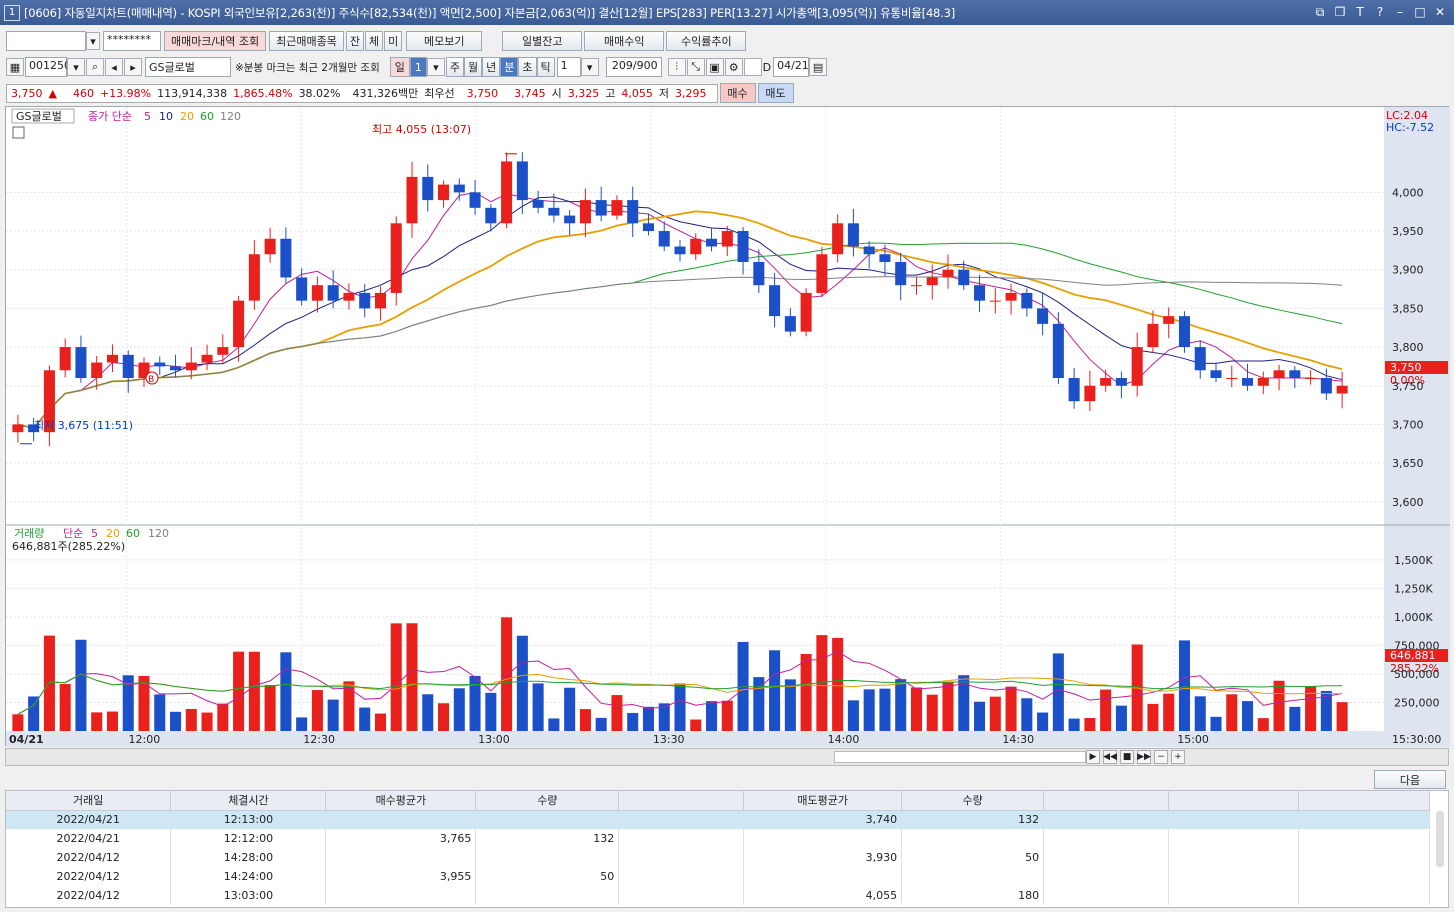  What do you see at coordinates (1408, 347) in the screenshot?
I see `price-tick-label: 3,800` at bounding box center [1408, 347].